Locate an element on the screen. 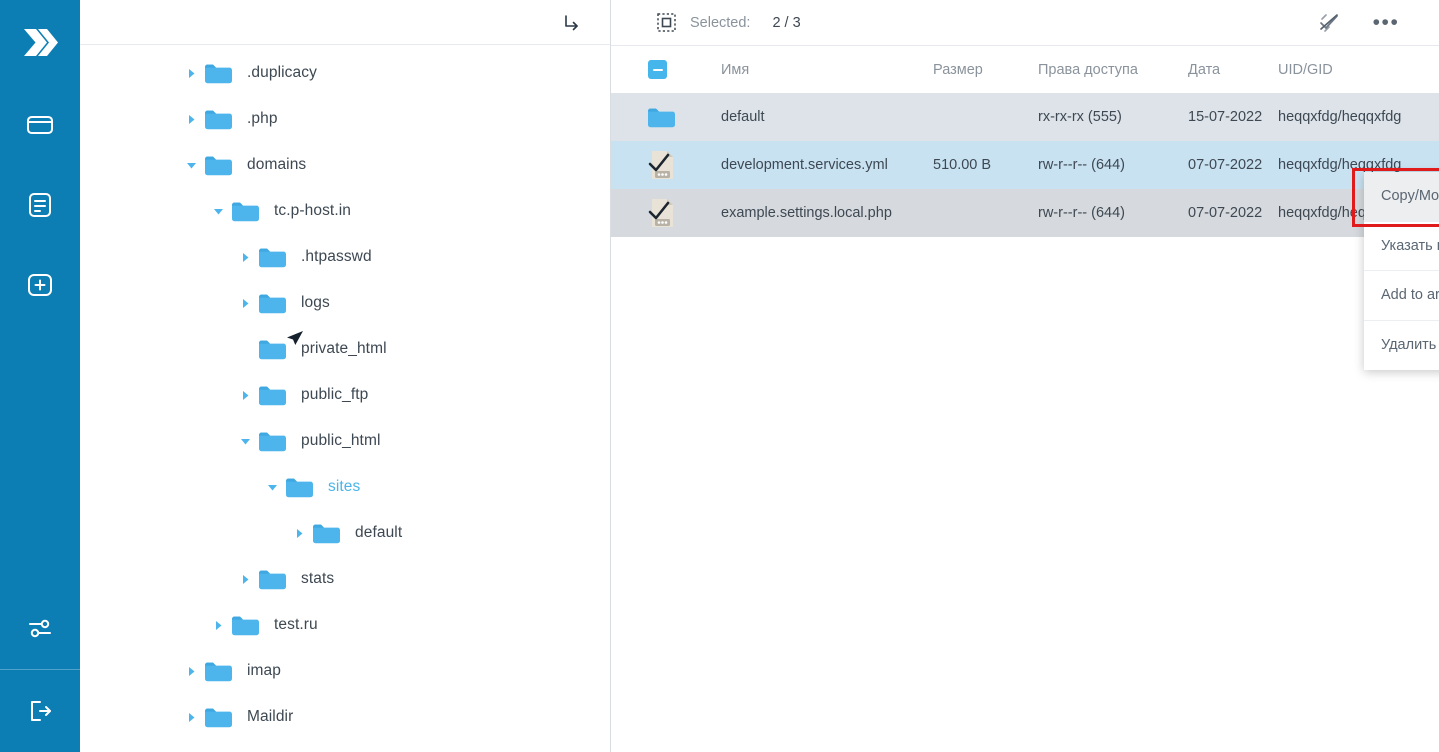  file-list-toolbar: Selected: 2 / 3 ••• is located at coordinates (1025, 22).